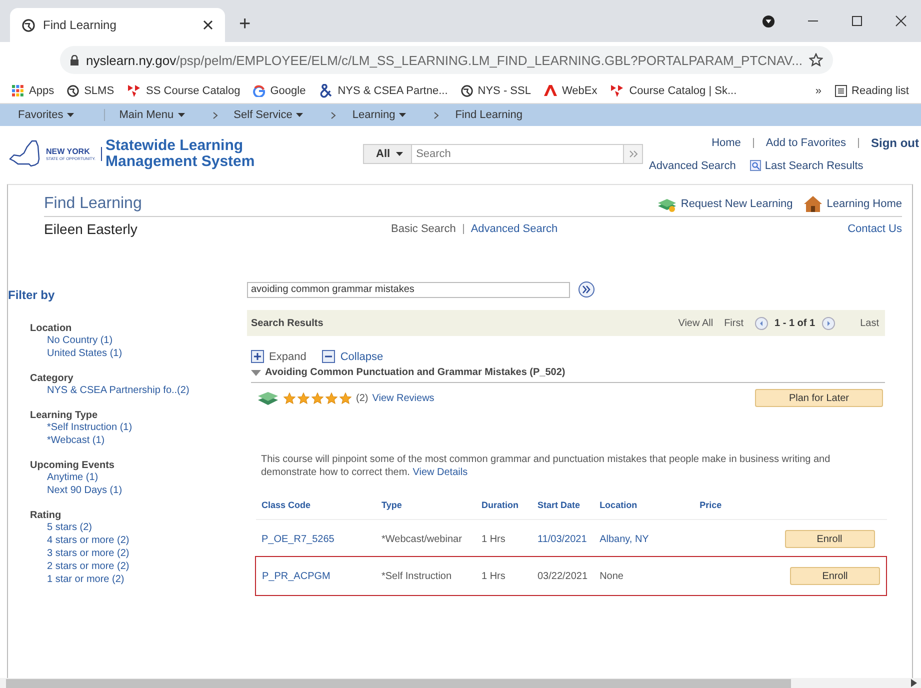 The width and height of the screenshot is (921, 688). What do you see at coordinates (138, 527) in the screenshot?
I see `filter-link: 5 stars (2)` at bounding box center [138, 527].